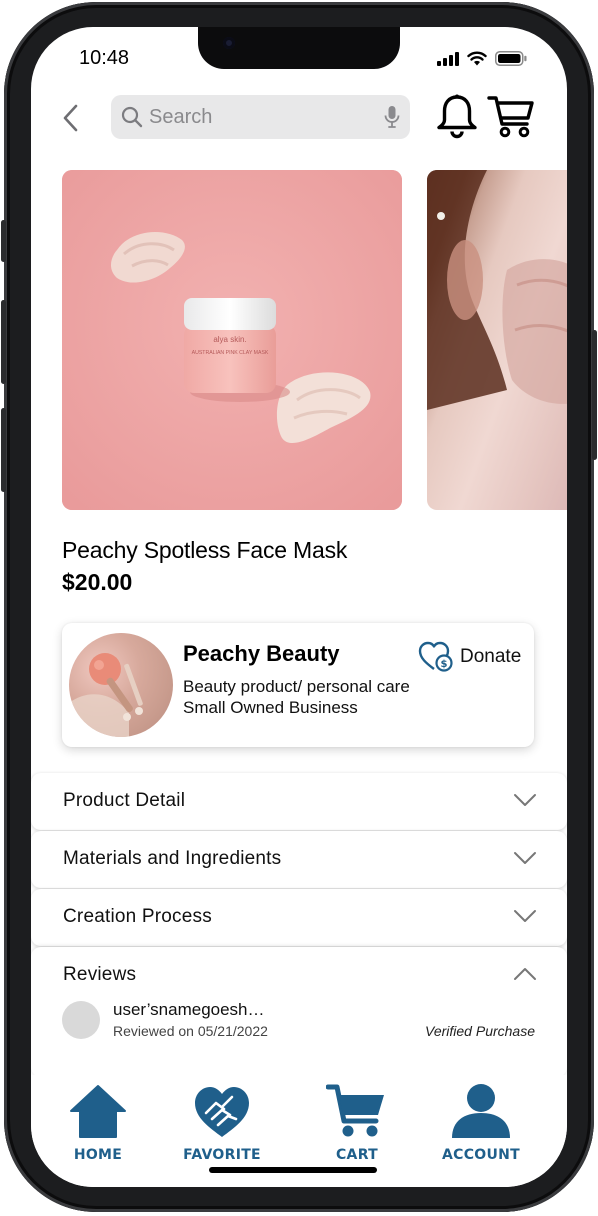 The height and width of the screenshot is (1216, 598). I want to click on seller-business-type: Small Owned Business, so click(270, 707).